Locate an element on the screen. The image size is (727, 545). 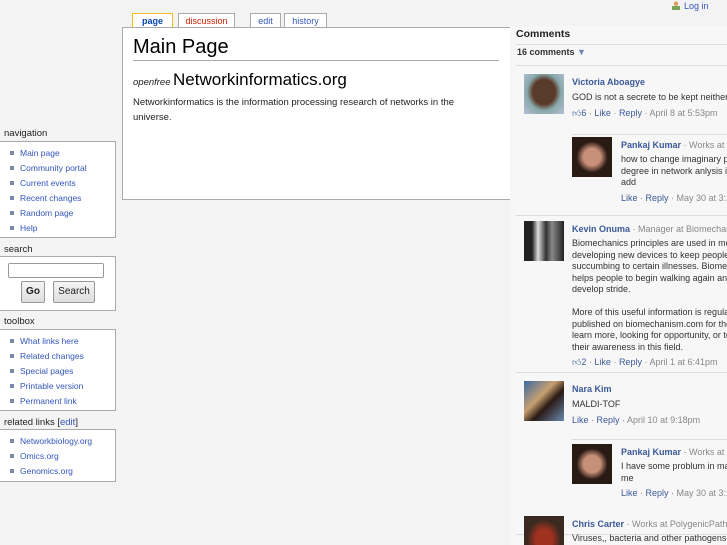
tool-printable-version: Printable version is located at coordinates (61, 386).